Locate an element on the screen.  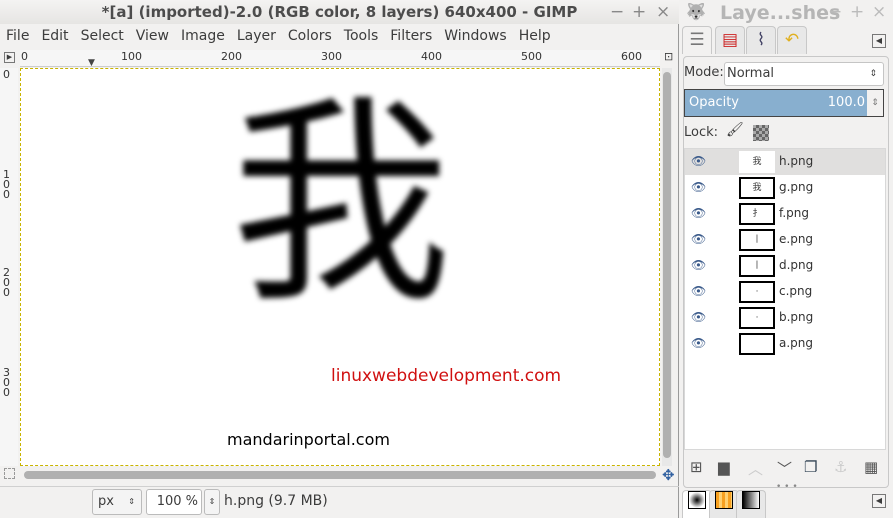
layer-row: 👁 我 h.png is located at coordinates (785, 162).